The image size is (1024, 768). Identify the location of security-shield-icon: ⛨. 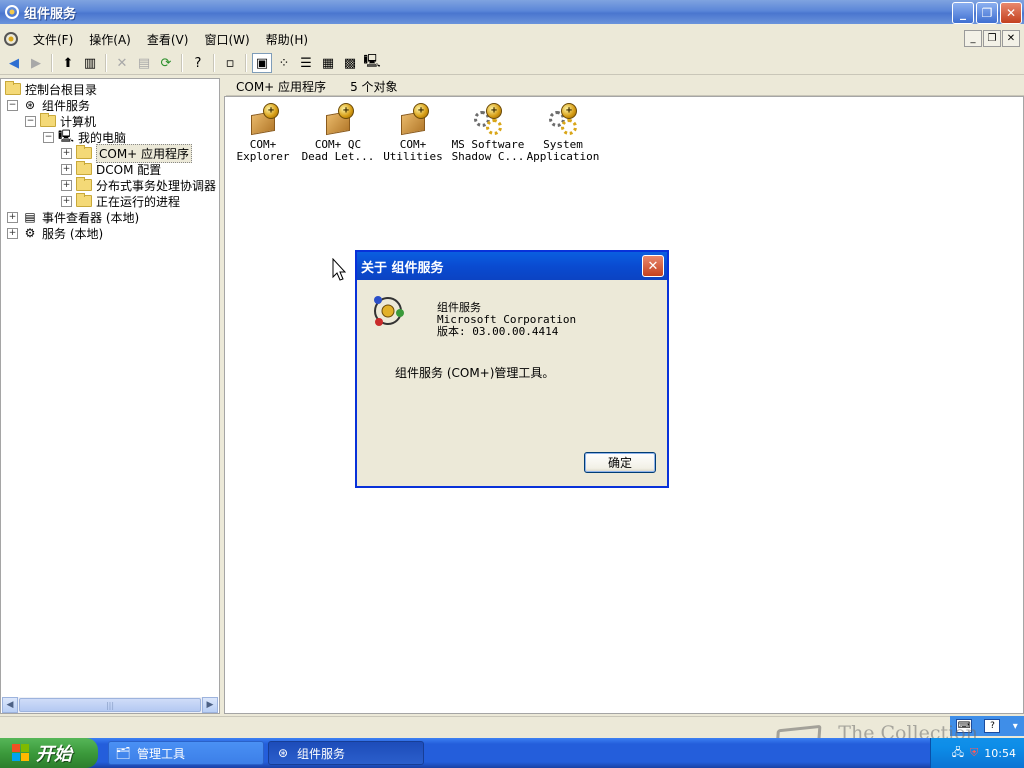
(974, 753).